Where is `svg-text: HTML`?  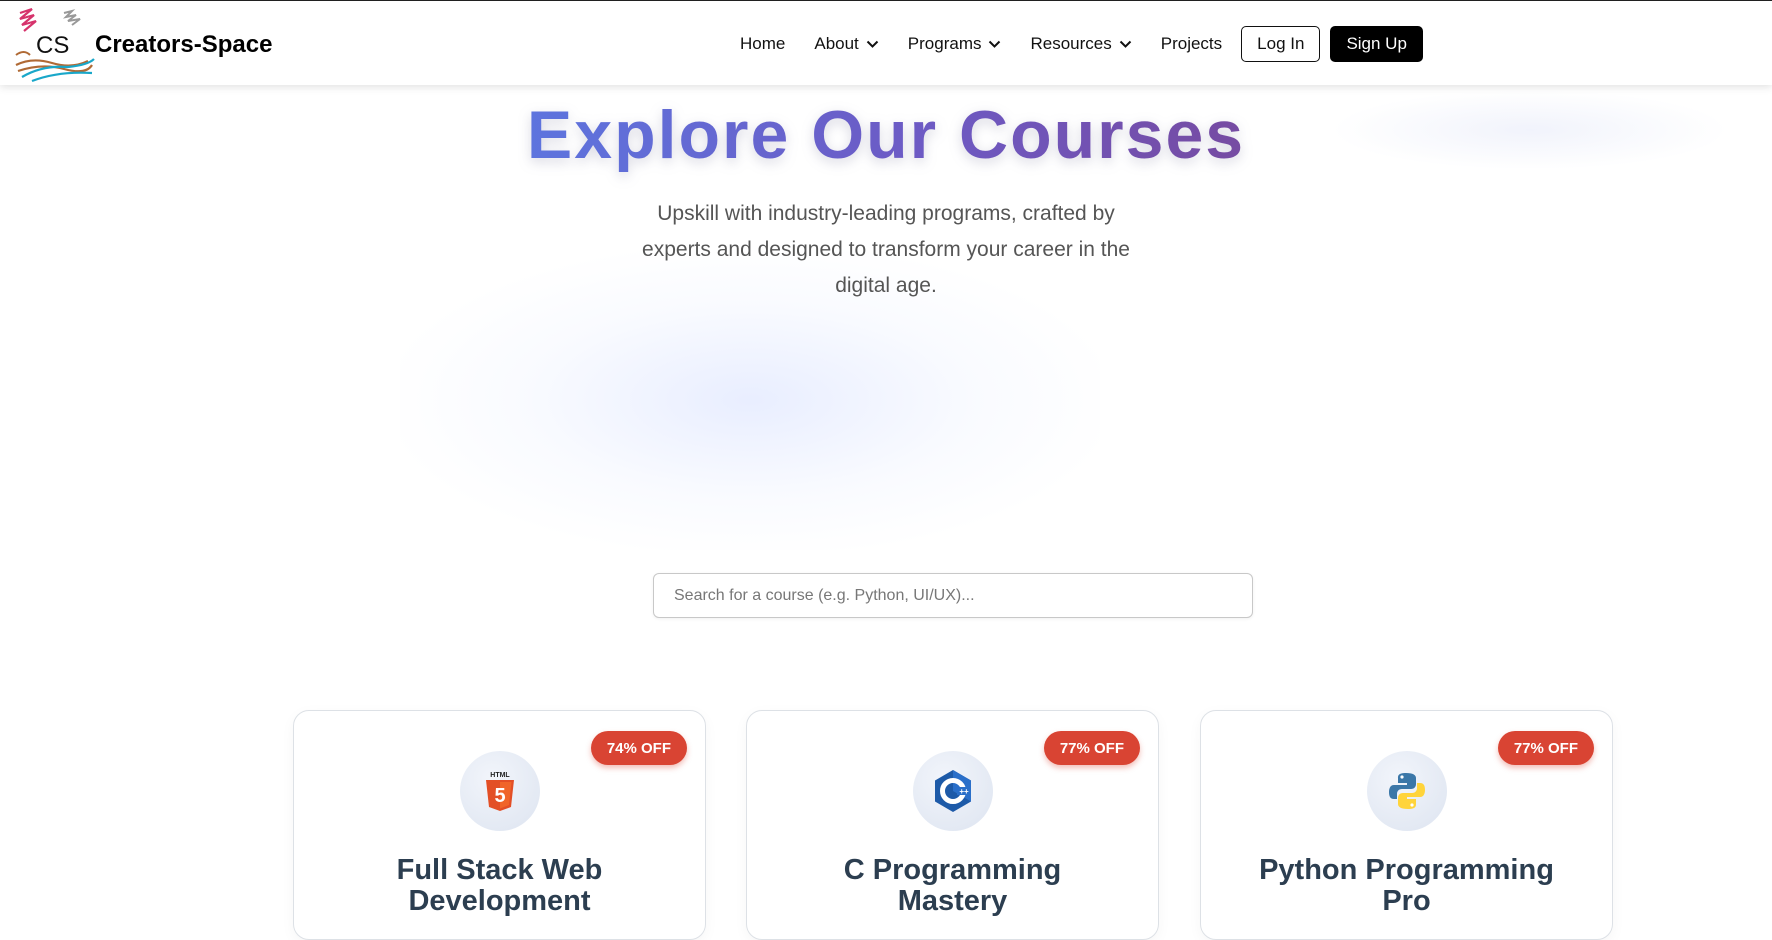
svg-text: HTML is located at coordinates (500, 775).